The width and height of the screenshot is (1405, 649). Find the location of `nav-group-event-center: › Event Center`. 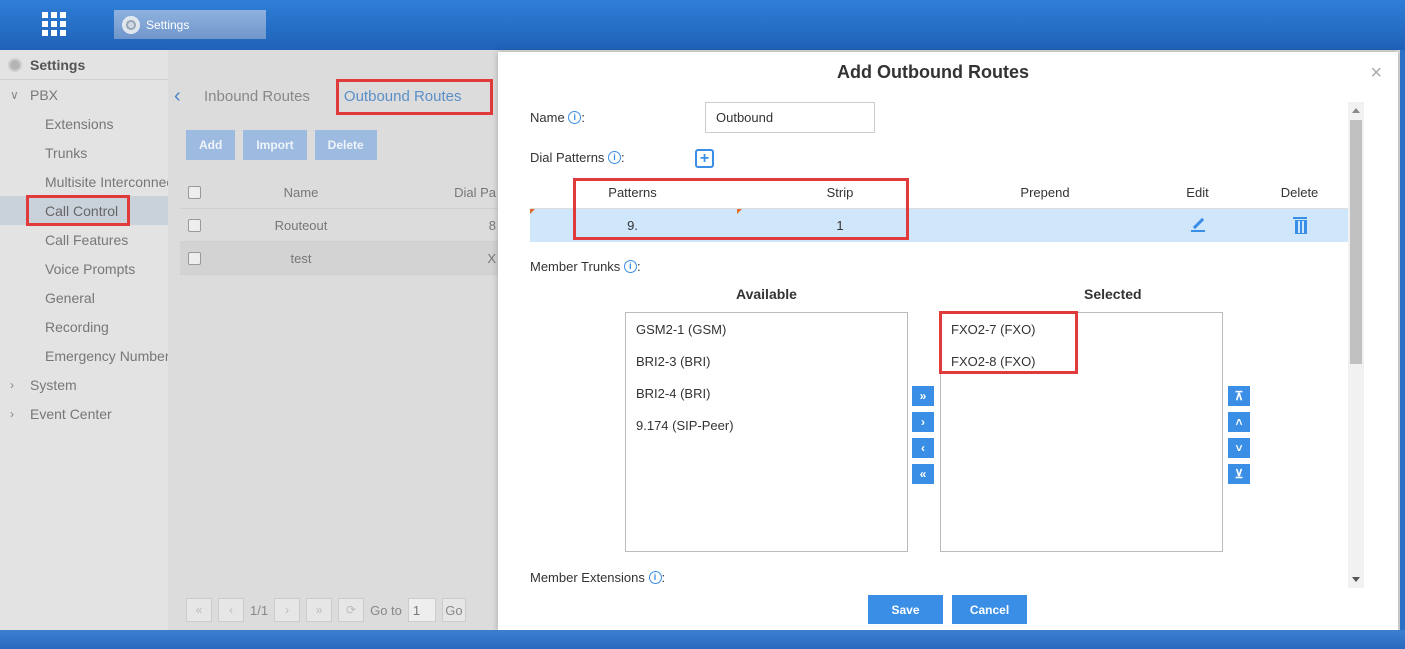

nav-group-event-center: › Event Center is located at coordinates (84, 413).